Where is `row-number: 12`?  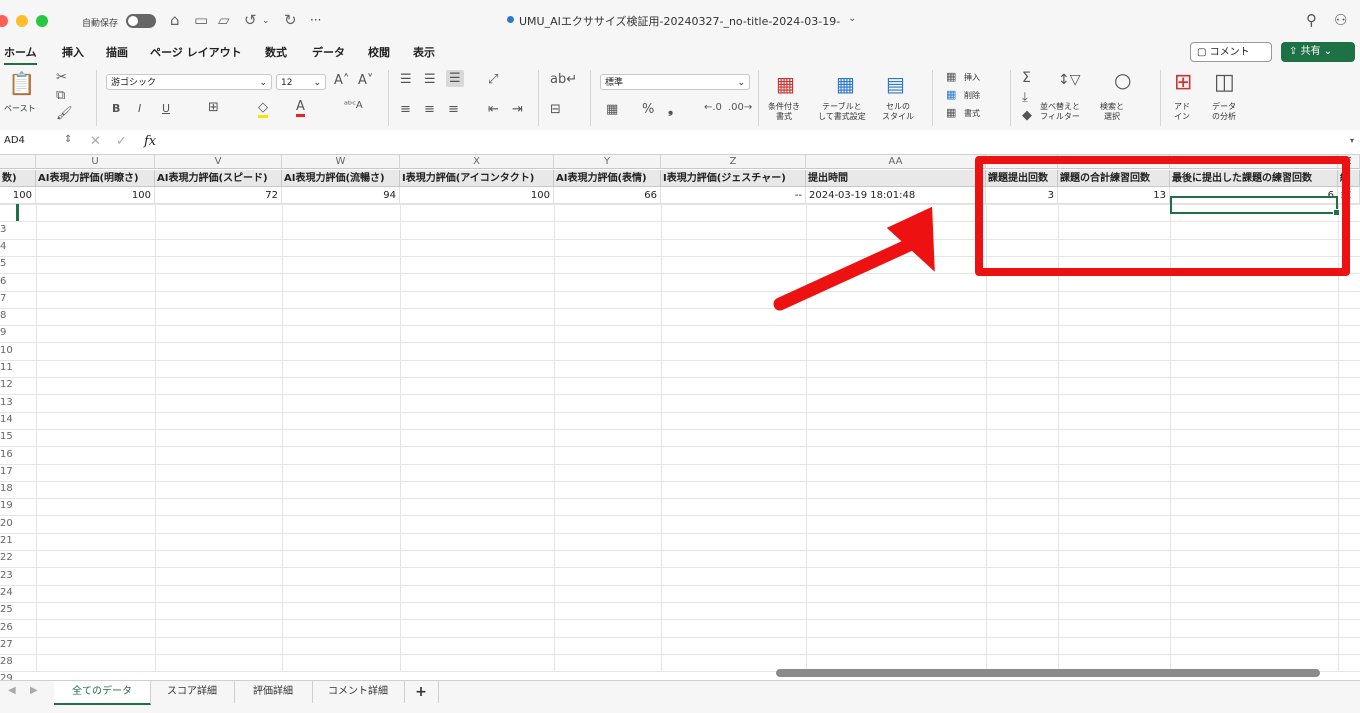 row-number: 12 is located at coordinates (6, 384).